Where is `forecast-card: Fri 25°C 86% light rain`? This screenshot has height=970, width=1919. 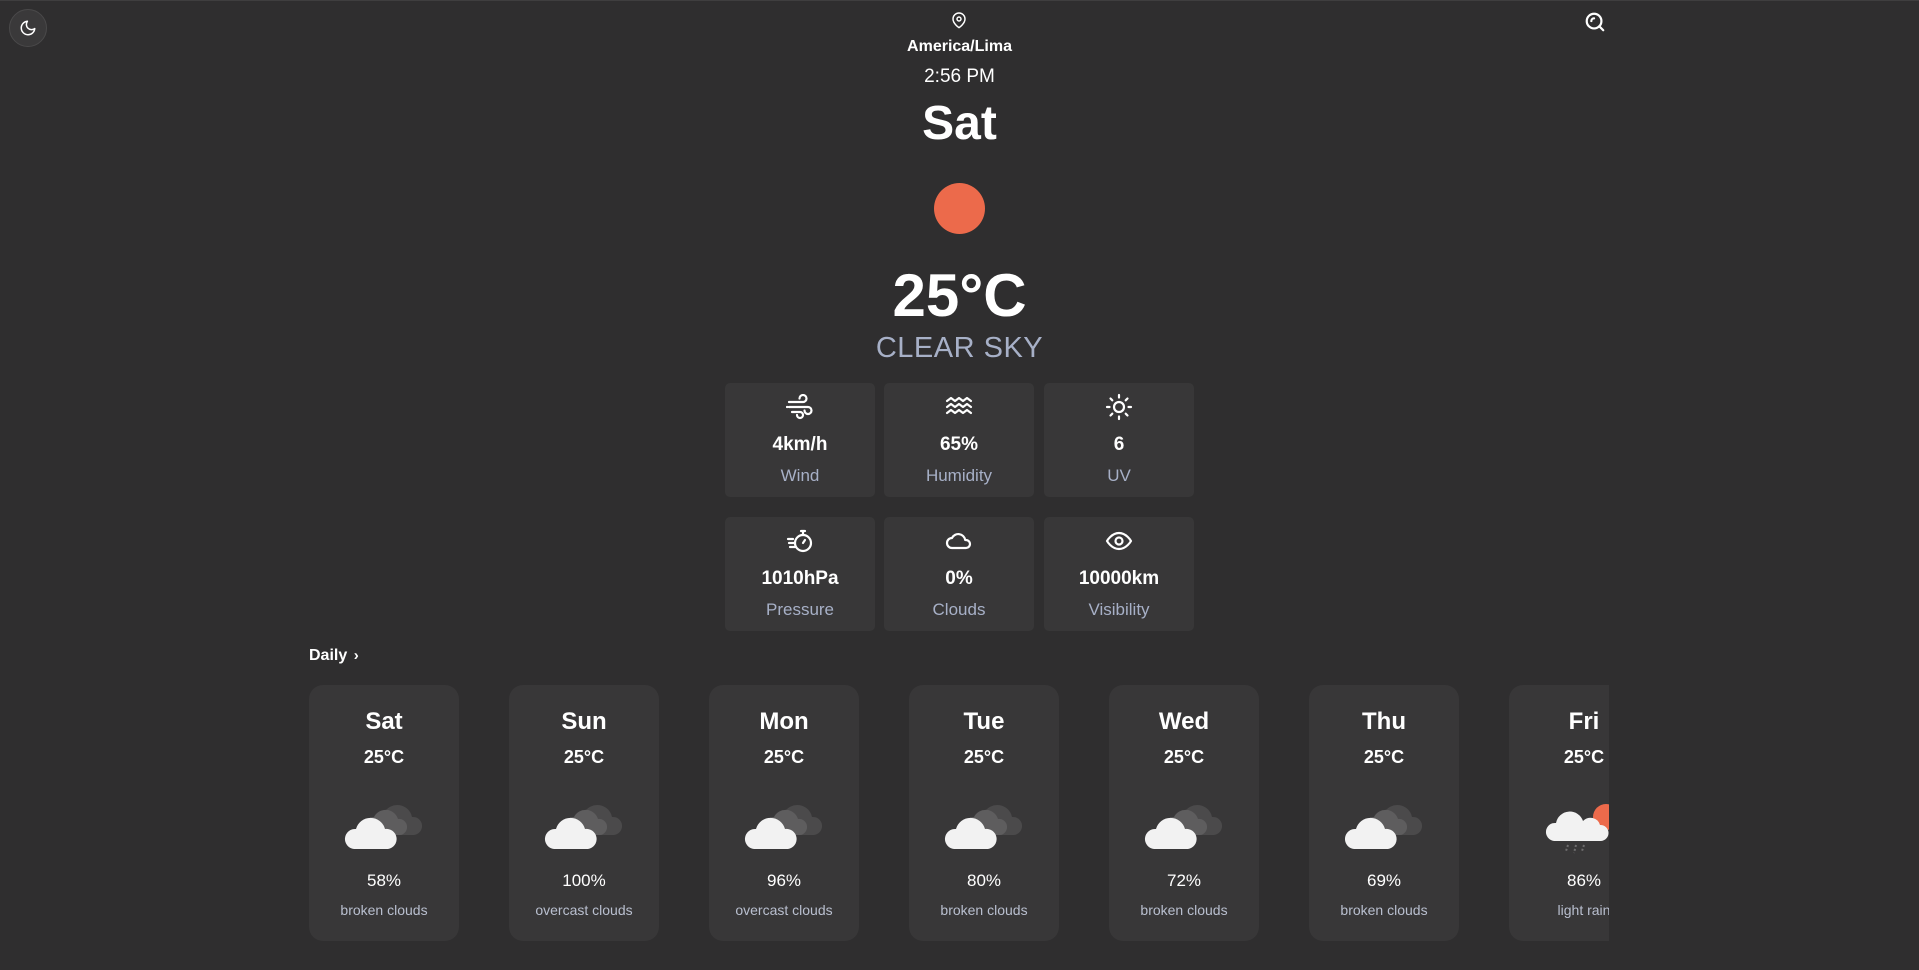 forecast-card: Fri 25°C 86% light rain is located at coordinates (1559, 813).